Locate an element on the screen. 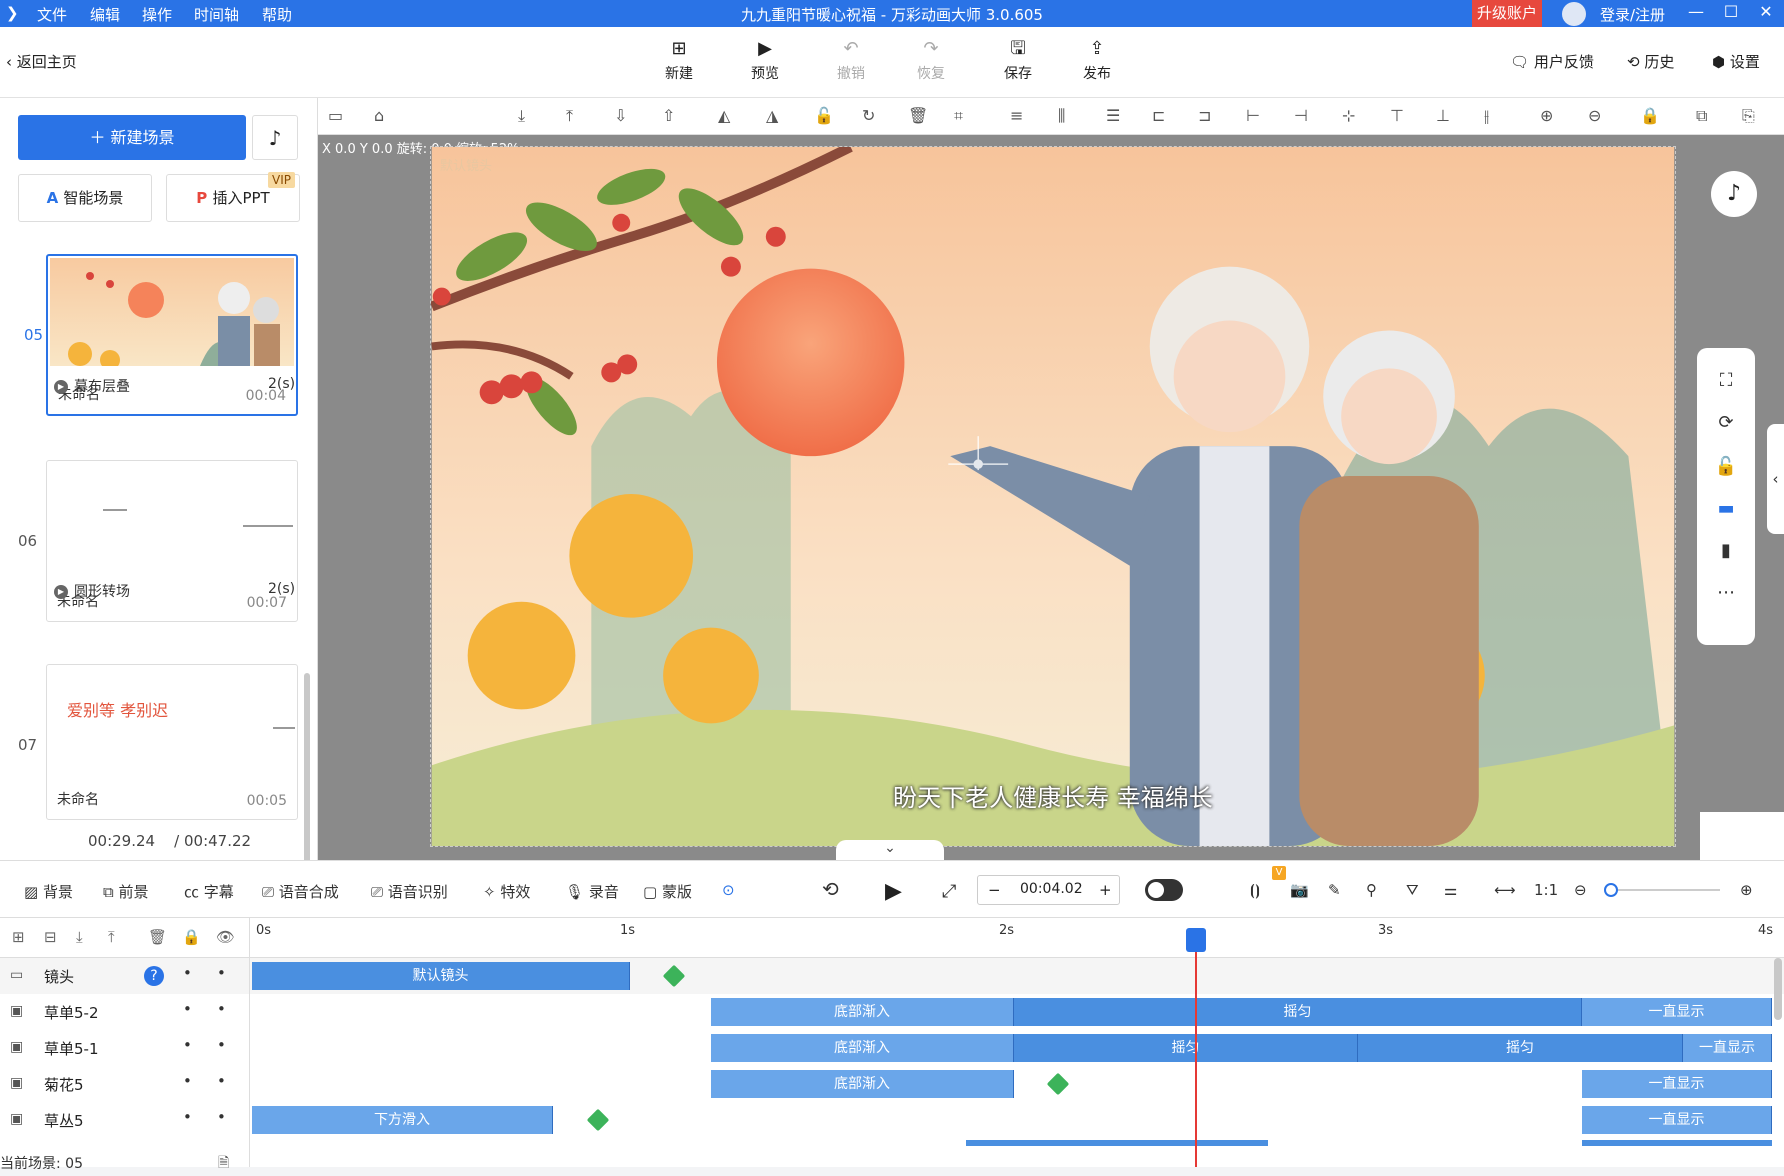 Image resolution: width=1784 pixels, height=1176 pixels. effects-button: ✧ 特效 is located at coordinates (506, 891).